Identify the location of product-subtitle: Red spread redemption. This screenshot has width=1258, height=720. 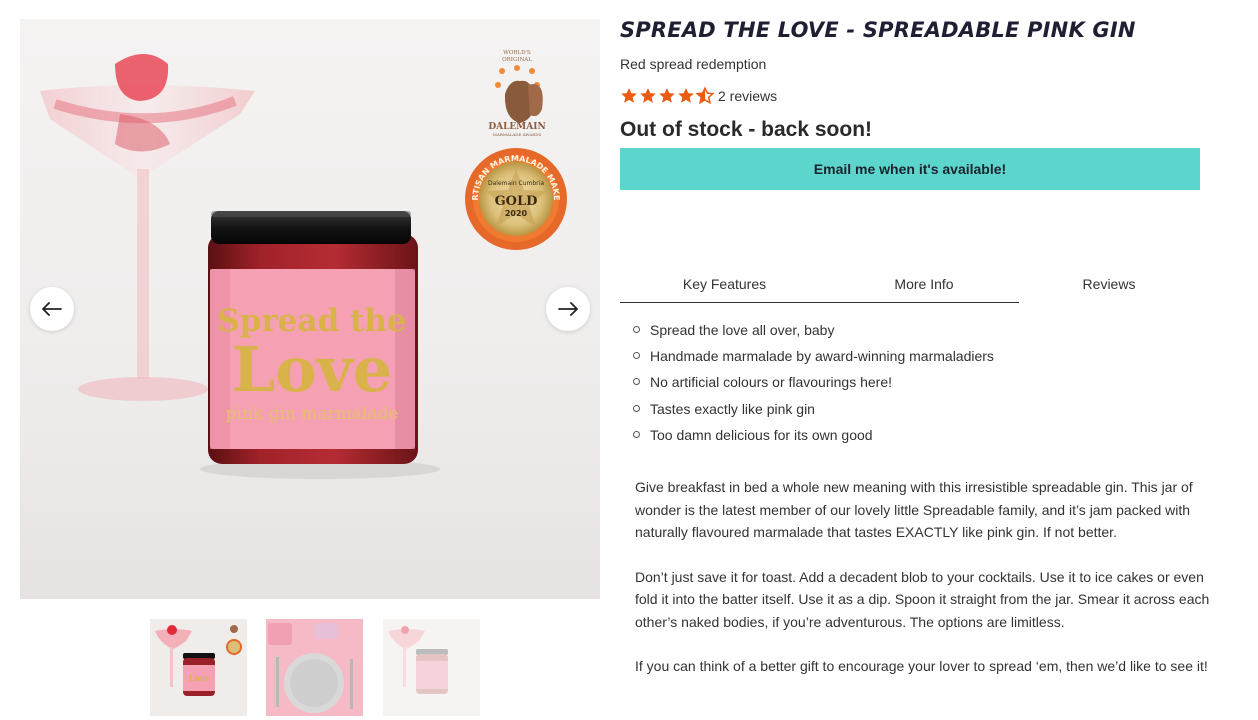
(693, 64).